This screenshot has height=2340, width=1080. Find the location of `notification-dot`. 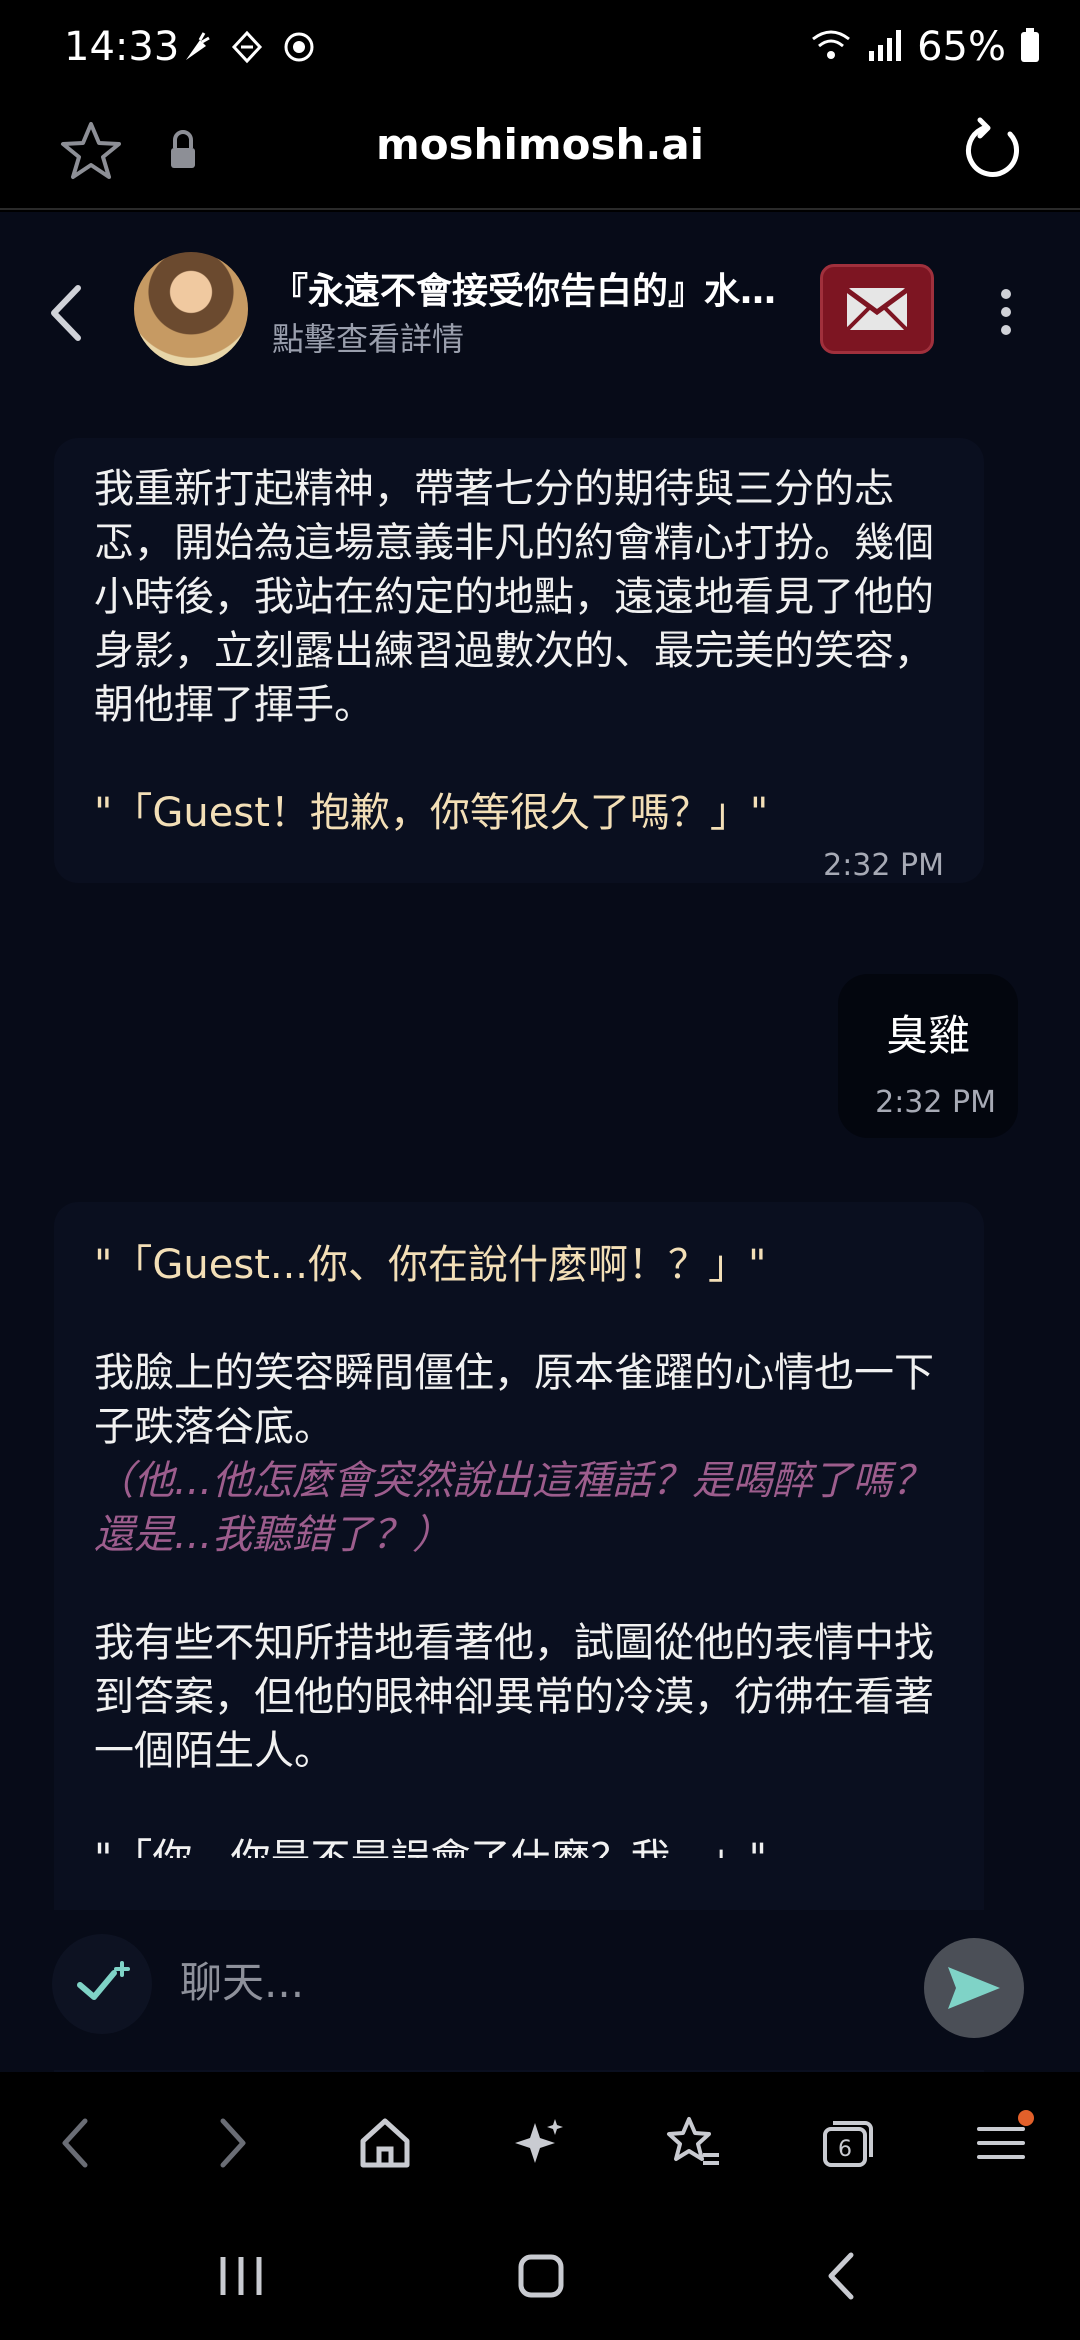

notification-dot is located at coordinates (1026, 2118).